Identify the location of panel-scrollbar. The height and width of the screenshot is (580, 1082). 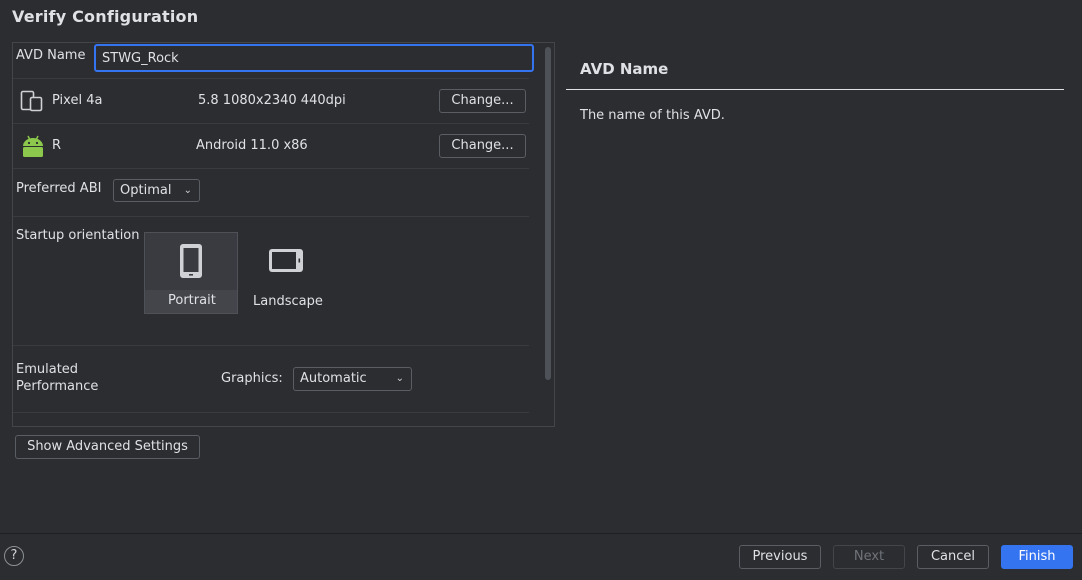
(548, 213).